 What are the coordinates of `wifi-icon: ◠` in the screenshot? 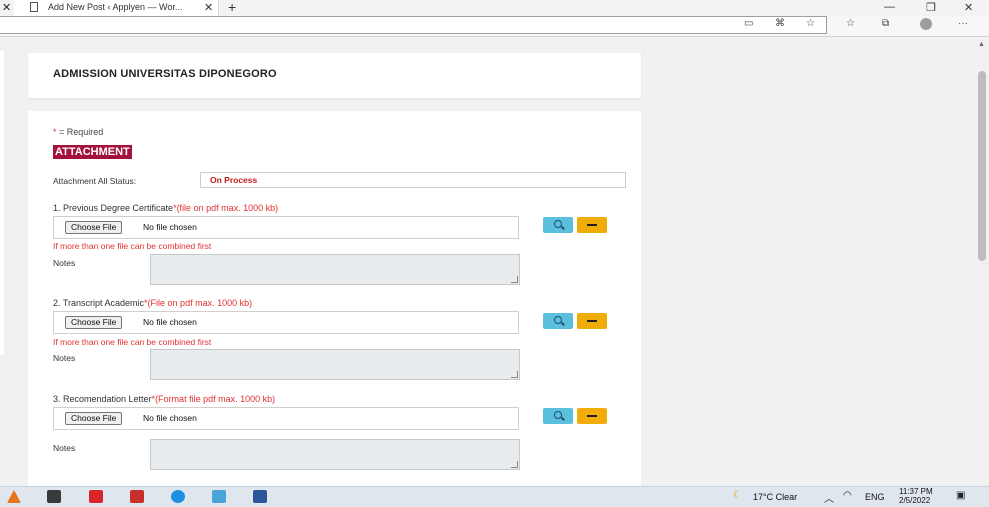 It's located at (847, 495).